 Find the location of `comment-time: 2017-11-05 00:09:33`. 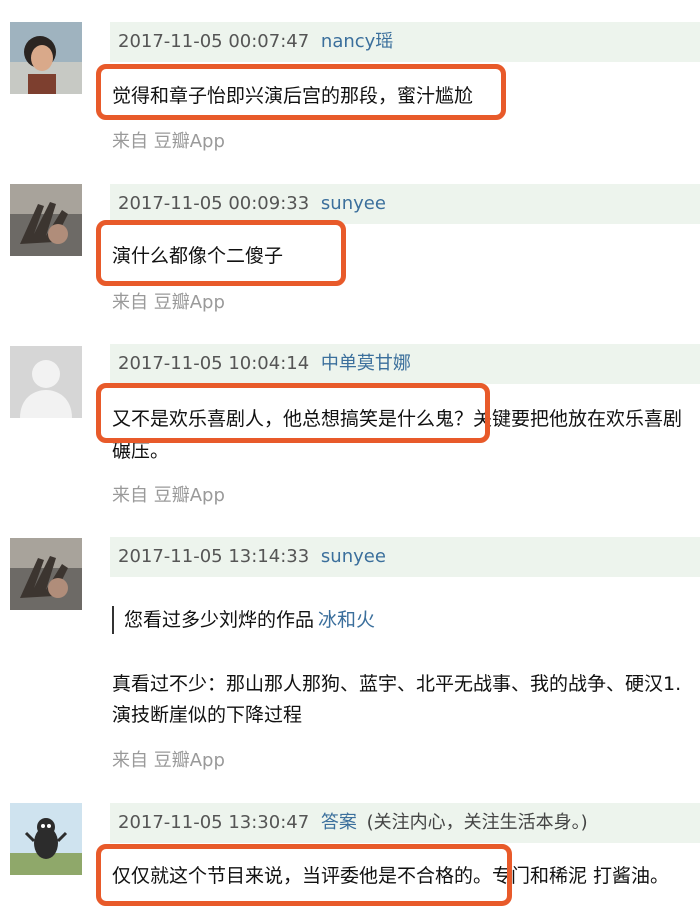

comment-time: 2017-11-05 00:09:33 is located at coordinates (214, 203).